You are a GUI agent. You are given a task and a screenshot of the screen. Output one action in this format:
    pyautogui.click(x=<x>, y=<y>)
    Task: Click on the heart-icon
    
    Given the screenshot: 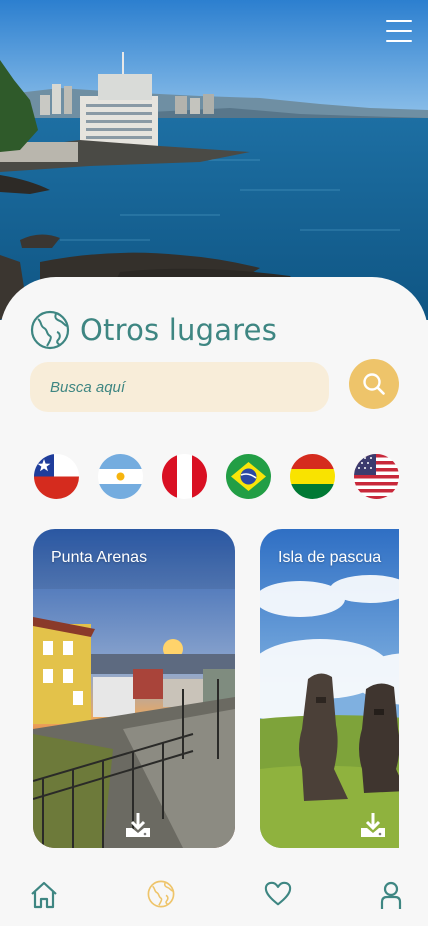 What is the action you would take?
    pyautogui.click(x=278, y=893)
    